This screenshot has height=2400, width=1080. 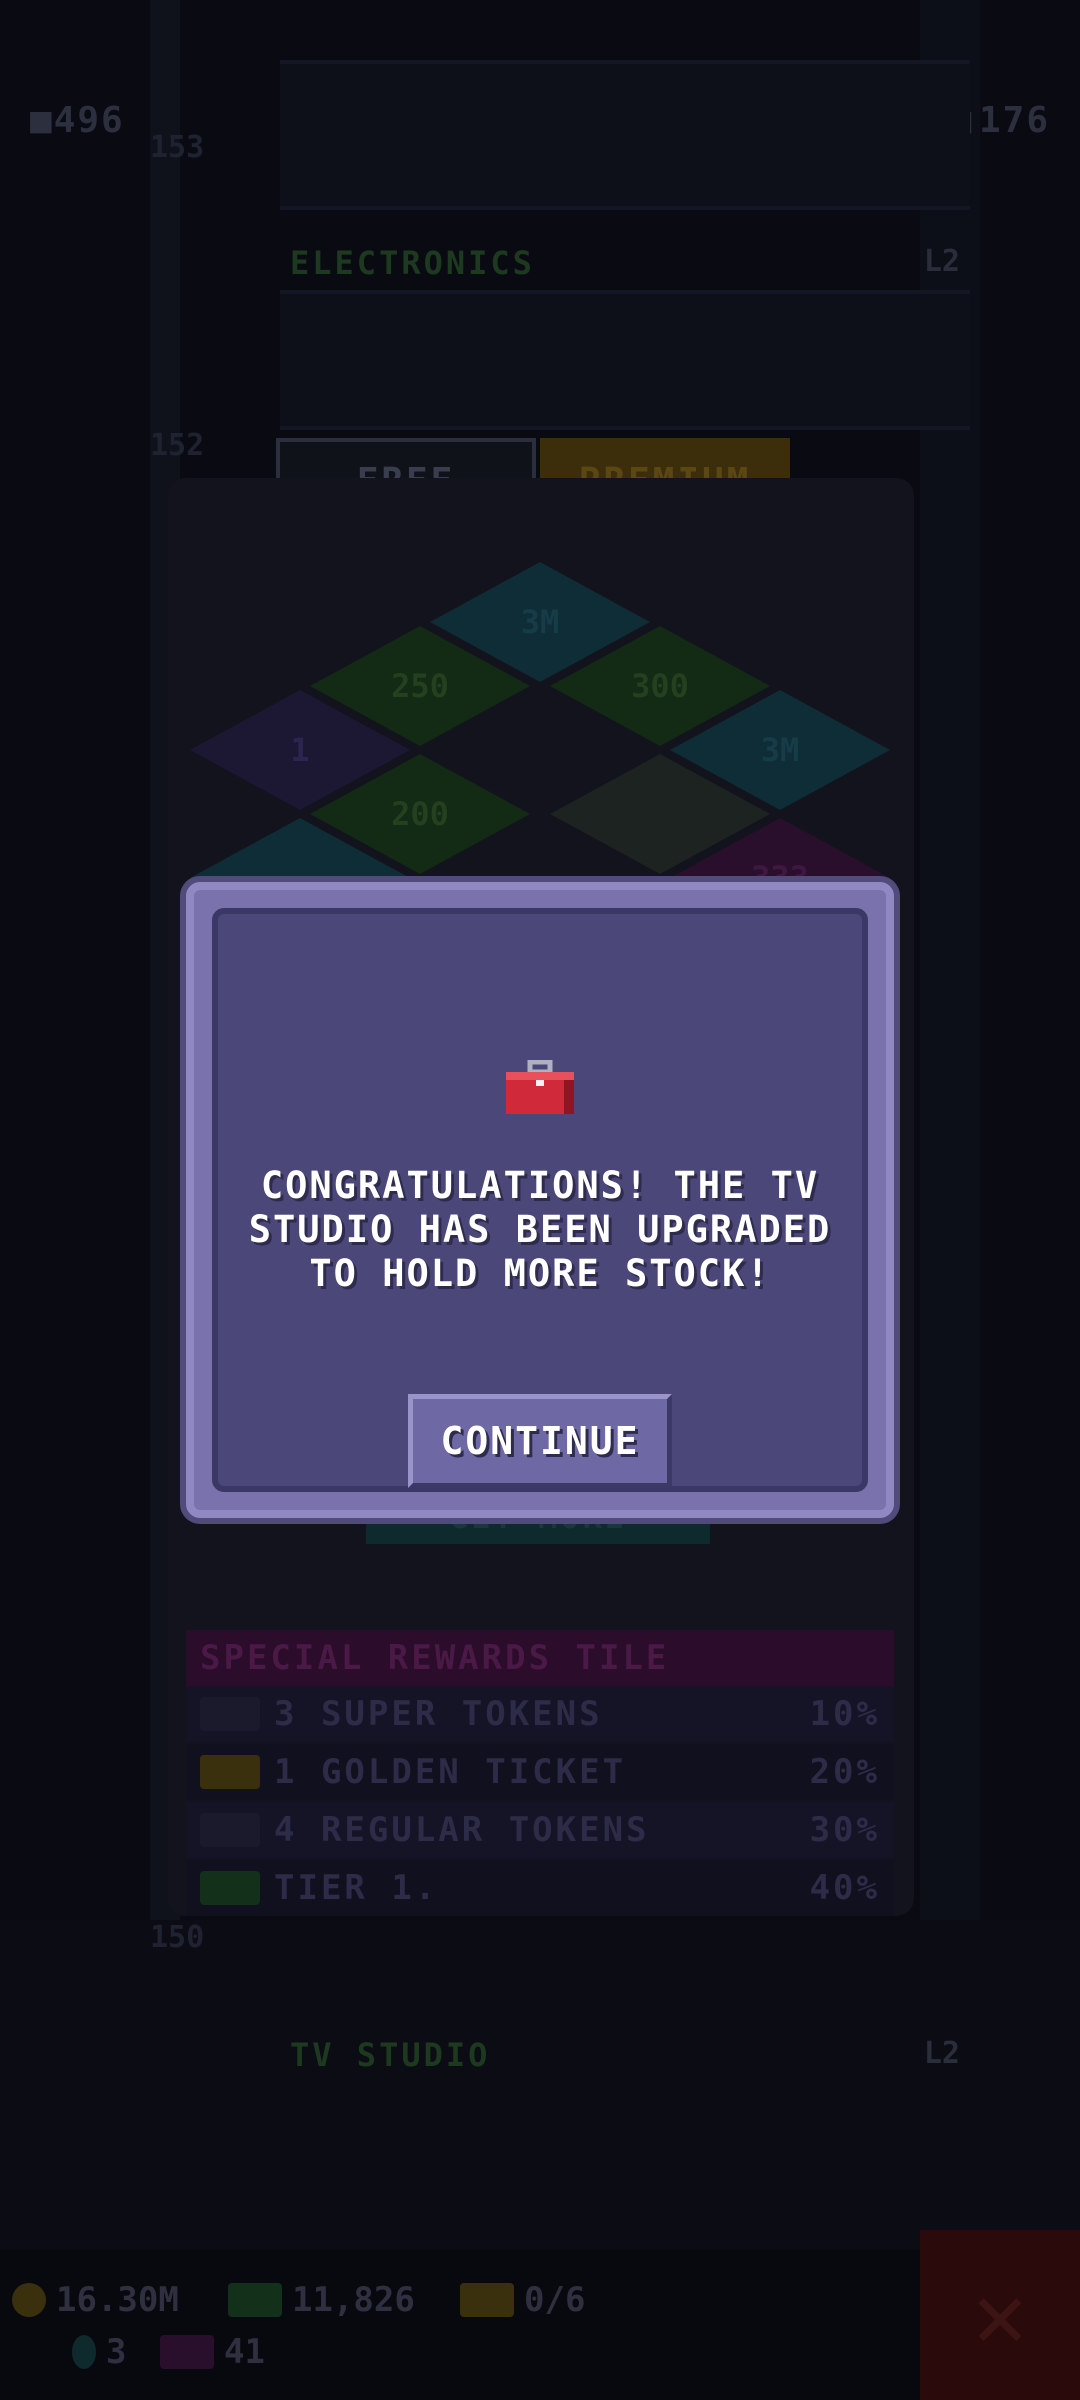 What do you see at coordinates (540, 2085) in the screenshot?
I see `lower-floors` at bounding box center [540, 2085].